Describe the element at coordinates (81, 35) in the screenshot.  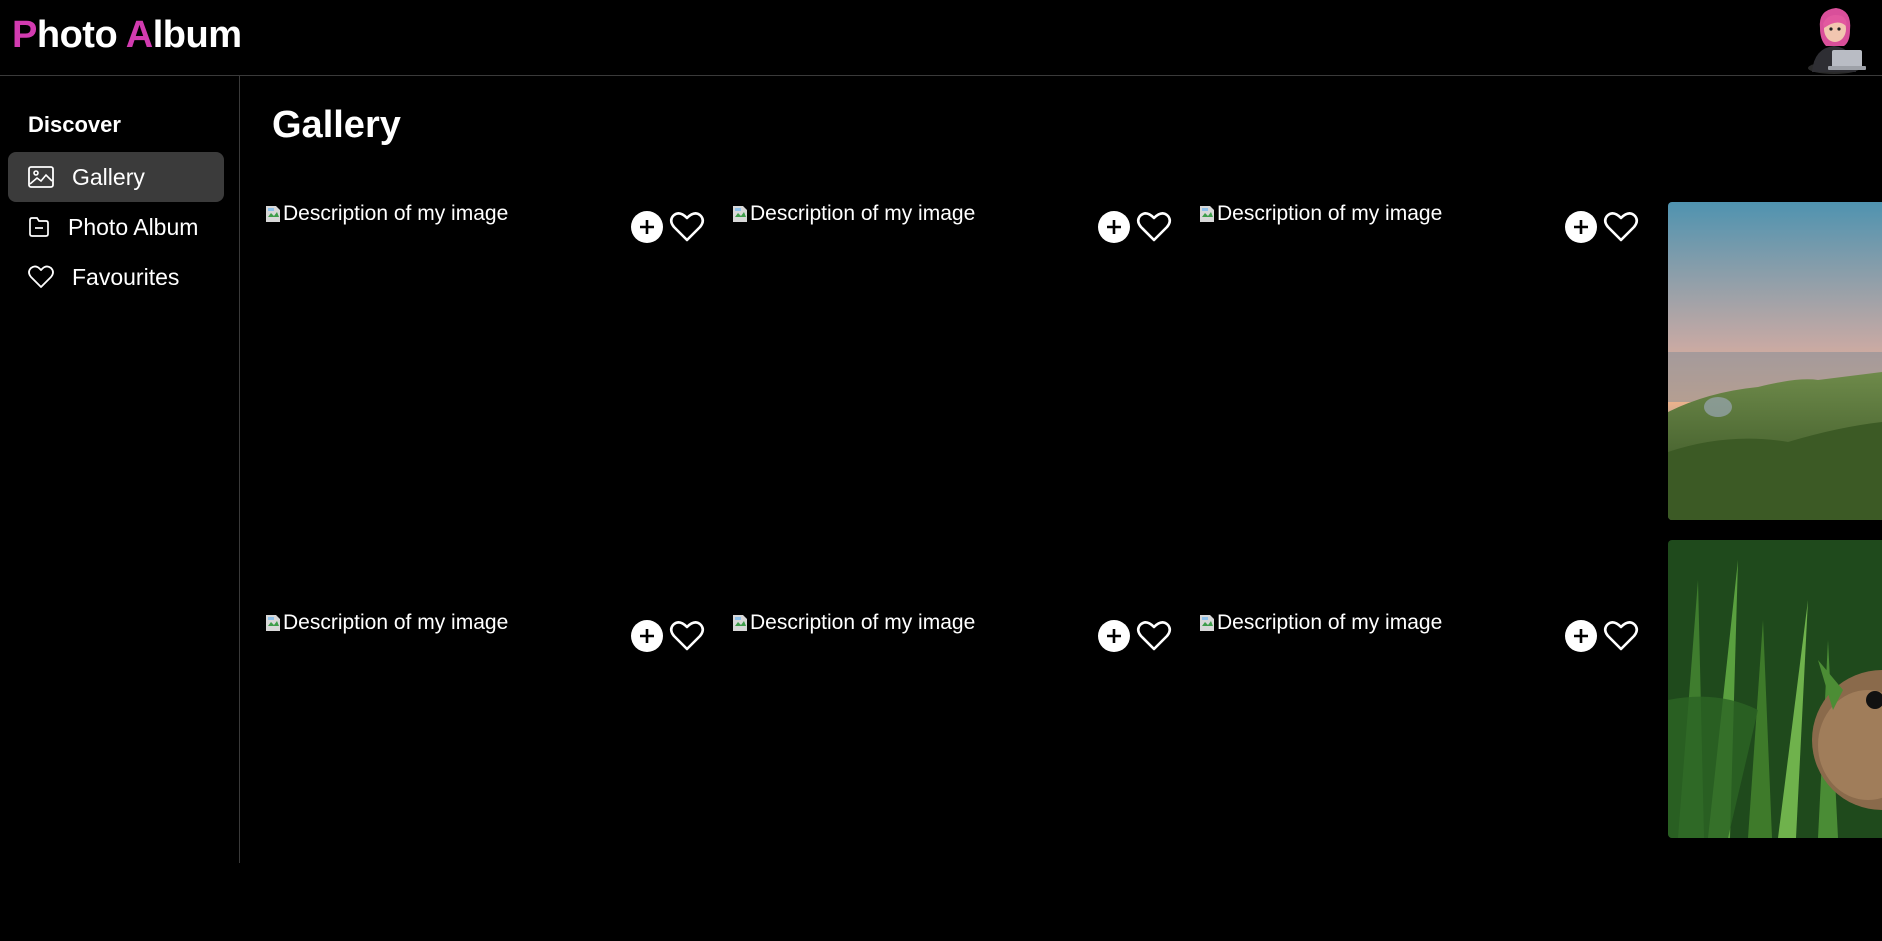
I see `logo-text-photo: hoto` at that location.